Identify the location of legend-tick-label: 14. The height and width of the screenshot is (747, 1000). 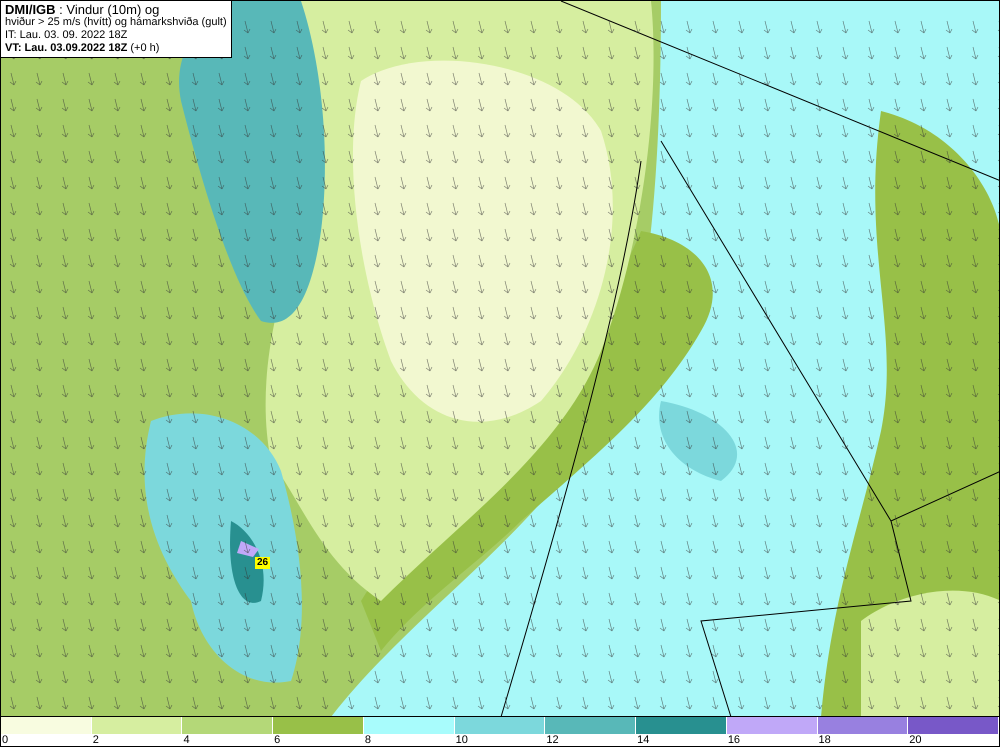
(643, 740).